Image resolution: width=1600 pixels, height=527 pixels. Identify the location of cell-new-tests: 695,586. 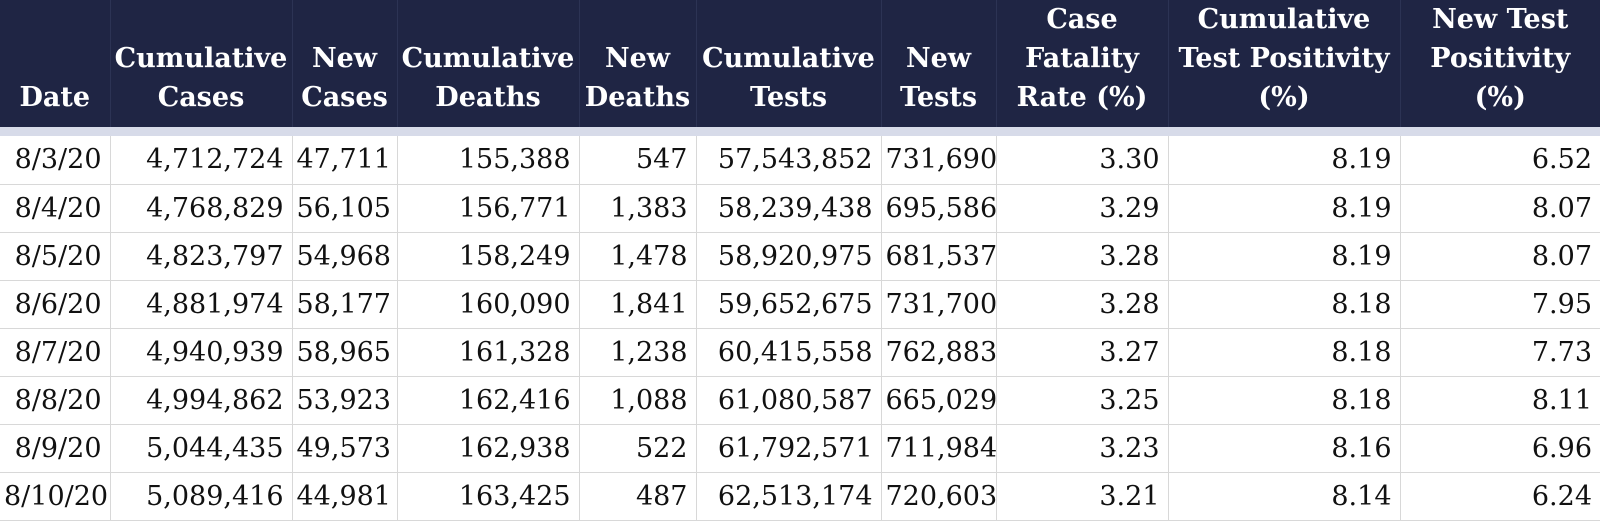
(939, 208).